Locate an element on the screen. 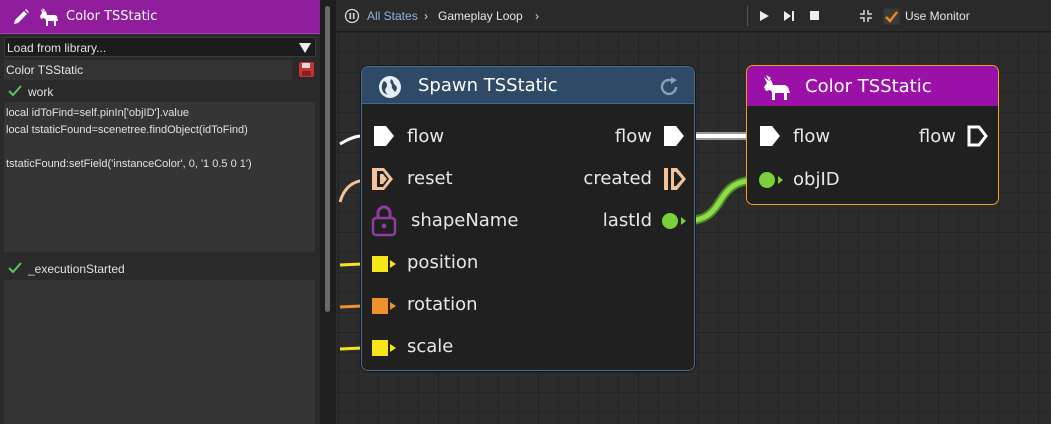 The image size is (1051, 424). panel-splitter is located at coordinates (328, 212).